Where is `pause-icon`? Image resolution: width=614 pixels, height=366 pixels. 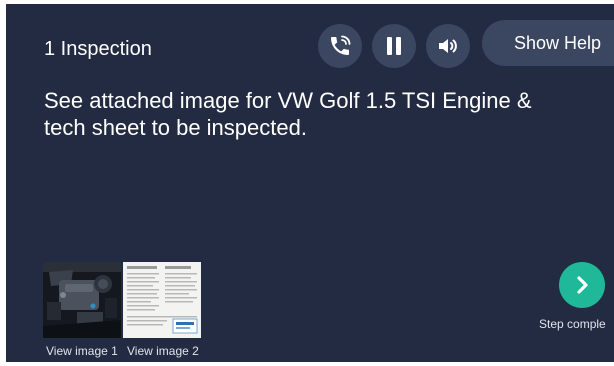 pause-icon is located at coordinates (394, 46).